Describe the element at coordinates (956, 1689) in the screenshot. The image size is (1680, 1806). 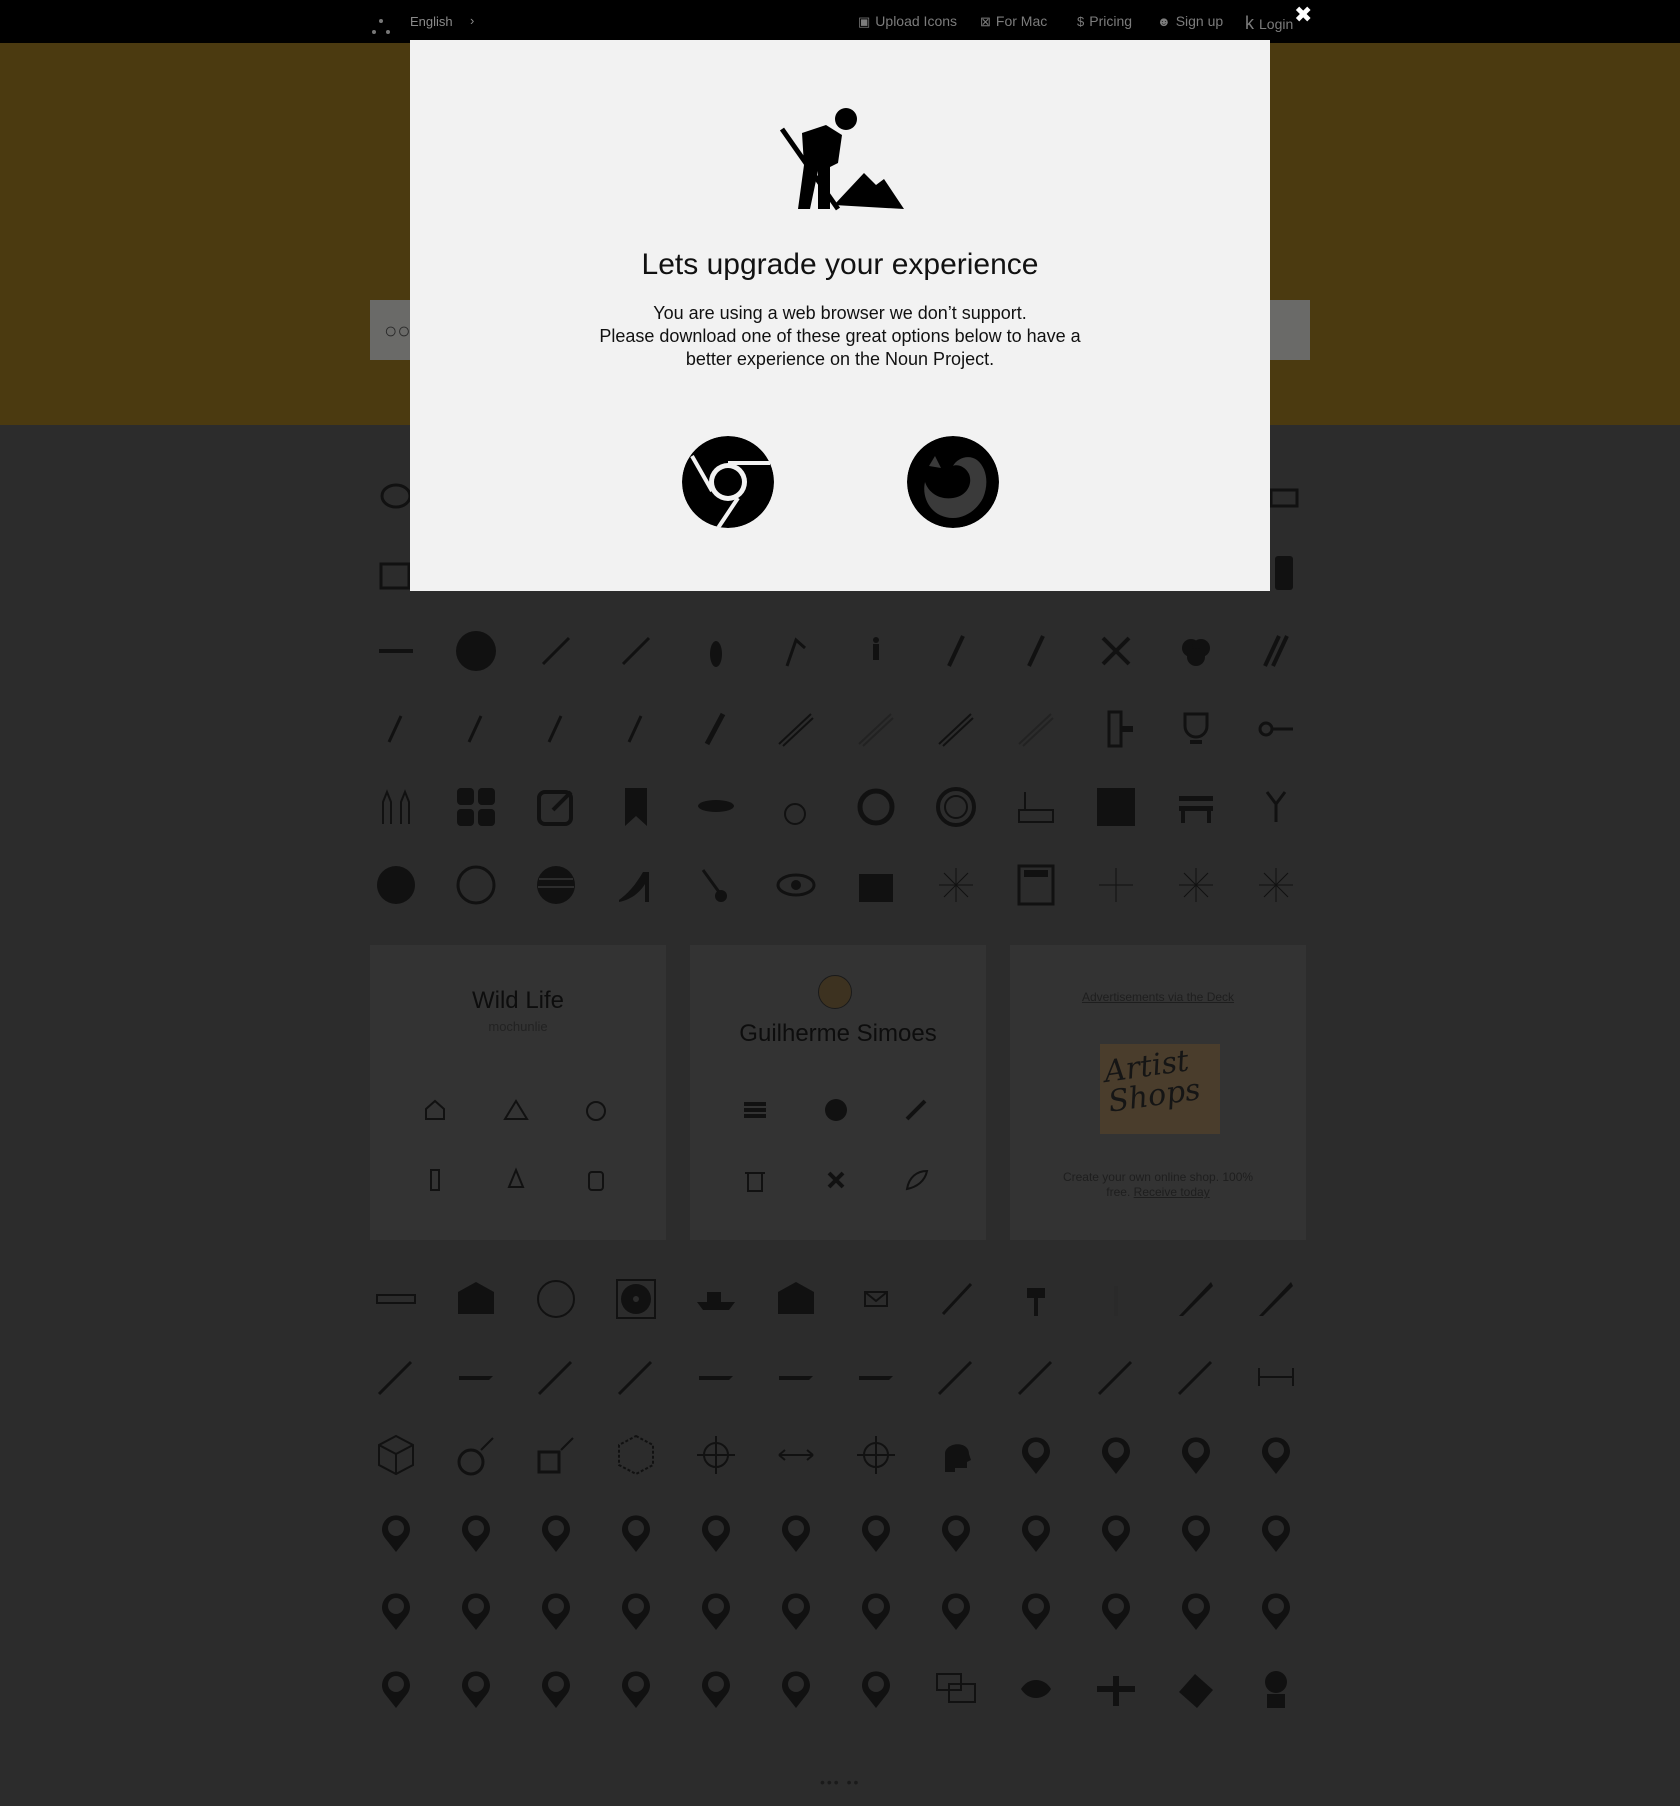
I see `grid-icon-chat-bubbles` at that location.